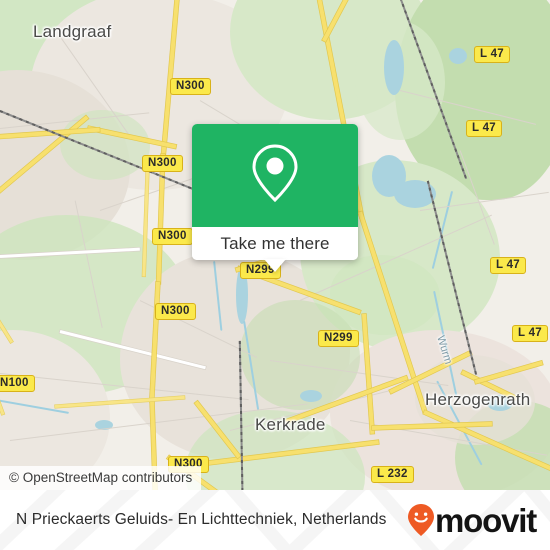  I want to click on map-shield-n100: N100, so click(17, 383).